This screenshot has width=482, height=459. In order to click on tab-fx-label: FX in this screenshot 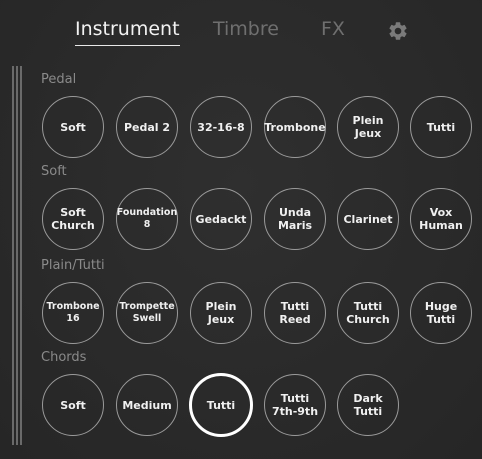, I will do `click(333, 29)`.